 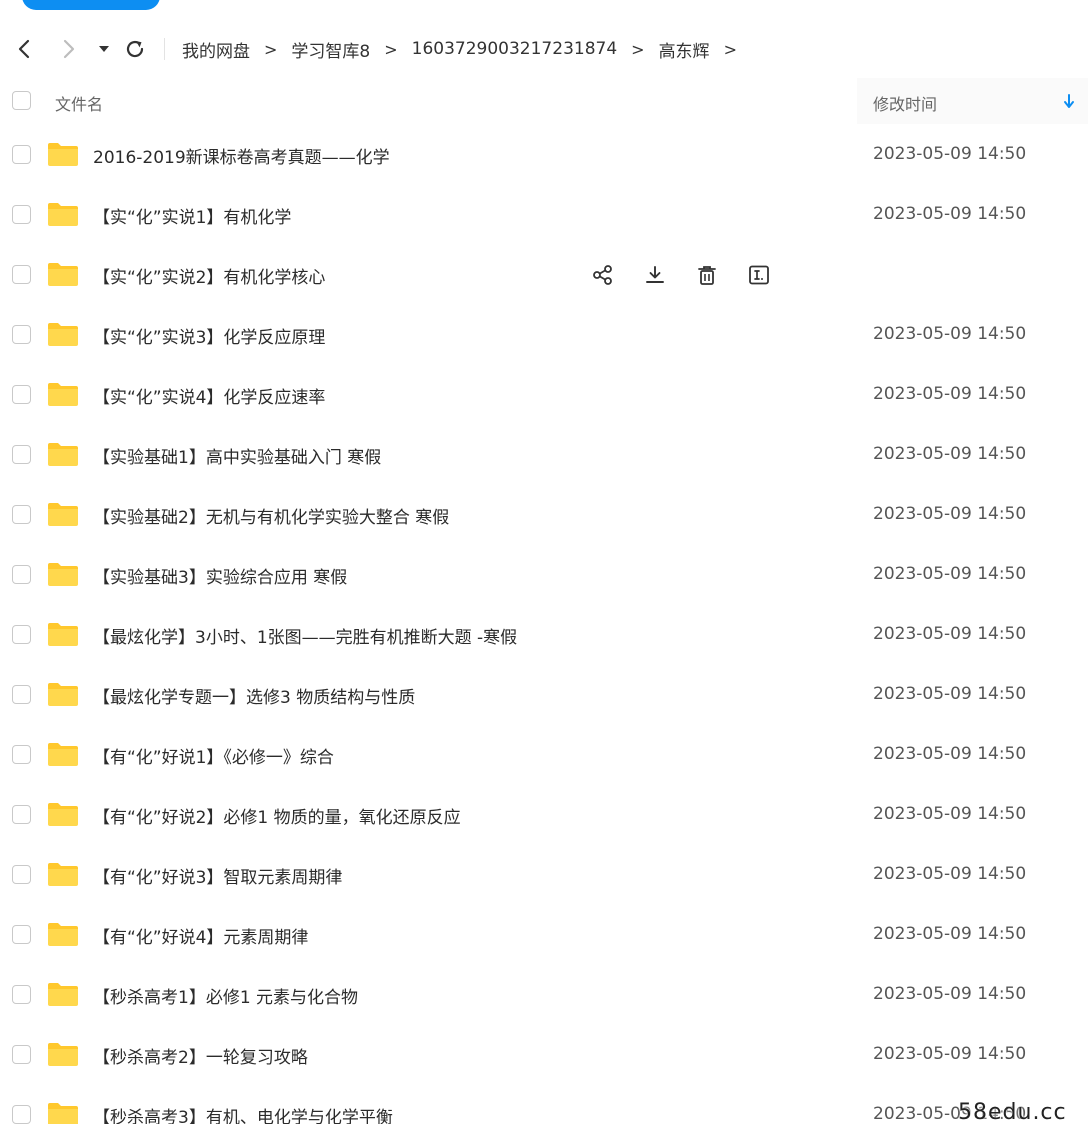 What do you see at coordinates (544, 574) in the screenshot?
I see `file-row: 【实验基础3】实验综合应用 寒假 2023-05-09 14:50` at bounding box center [544, 574].